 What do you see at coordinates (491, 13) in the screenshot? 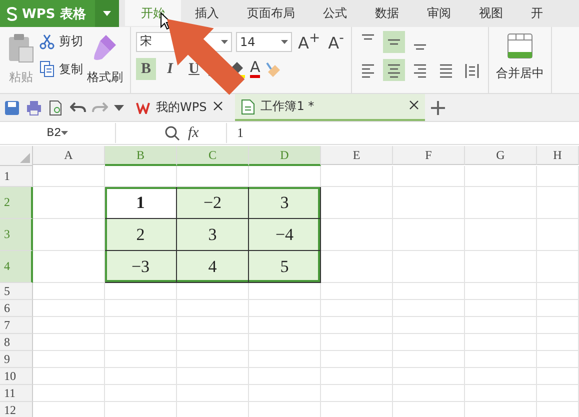
I see `ribbon-tab: 视图` at bounding box center [491, 13].